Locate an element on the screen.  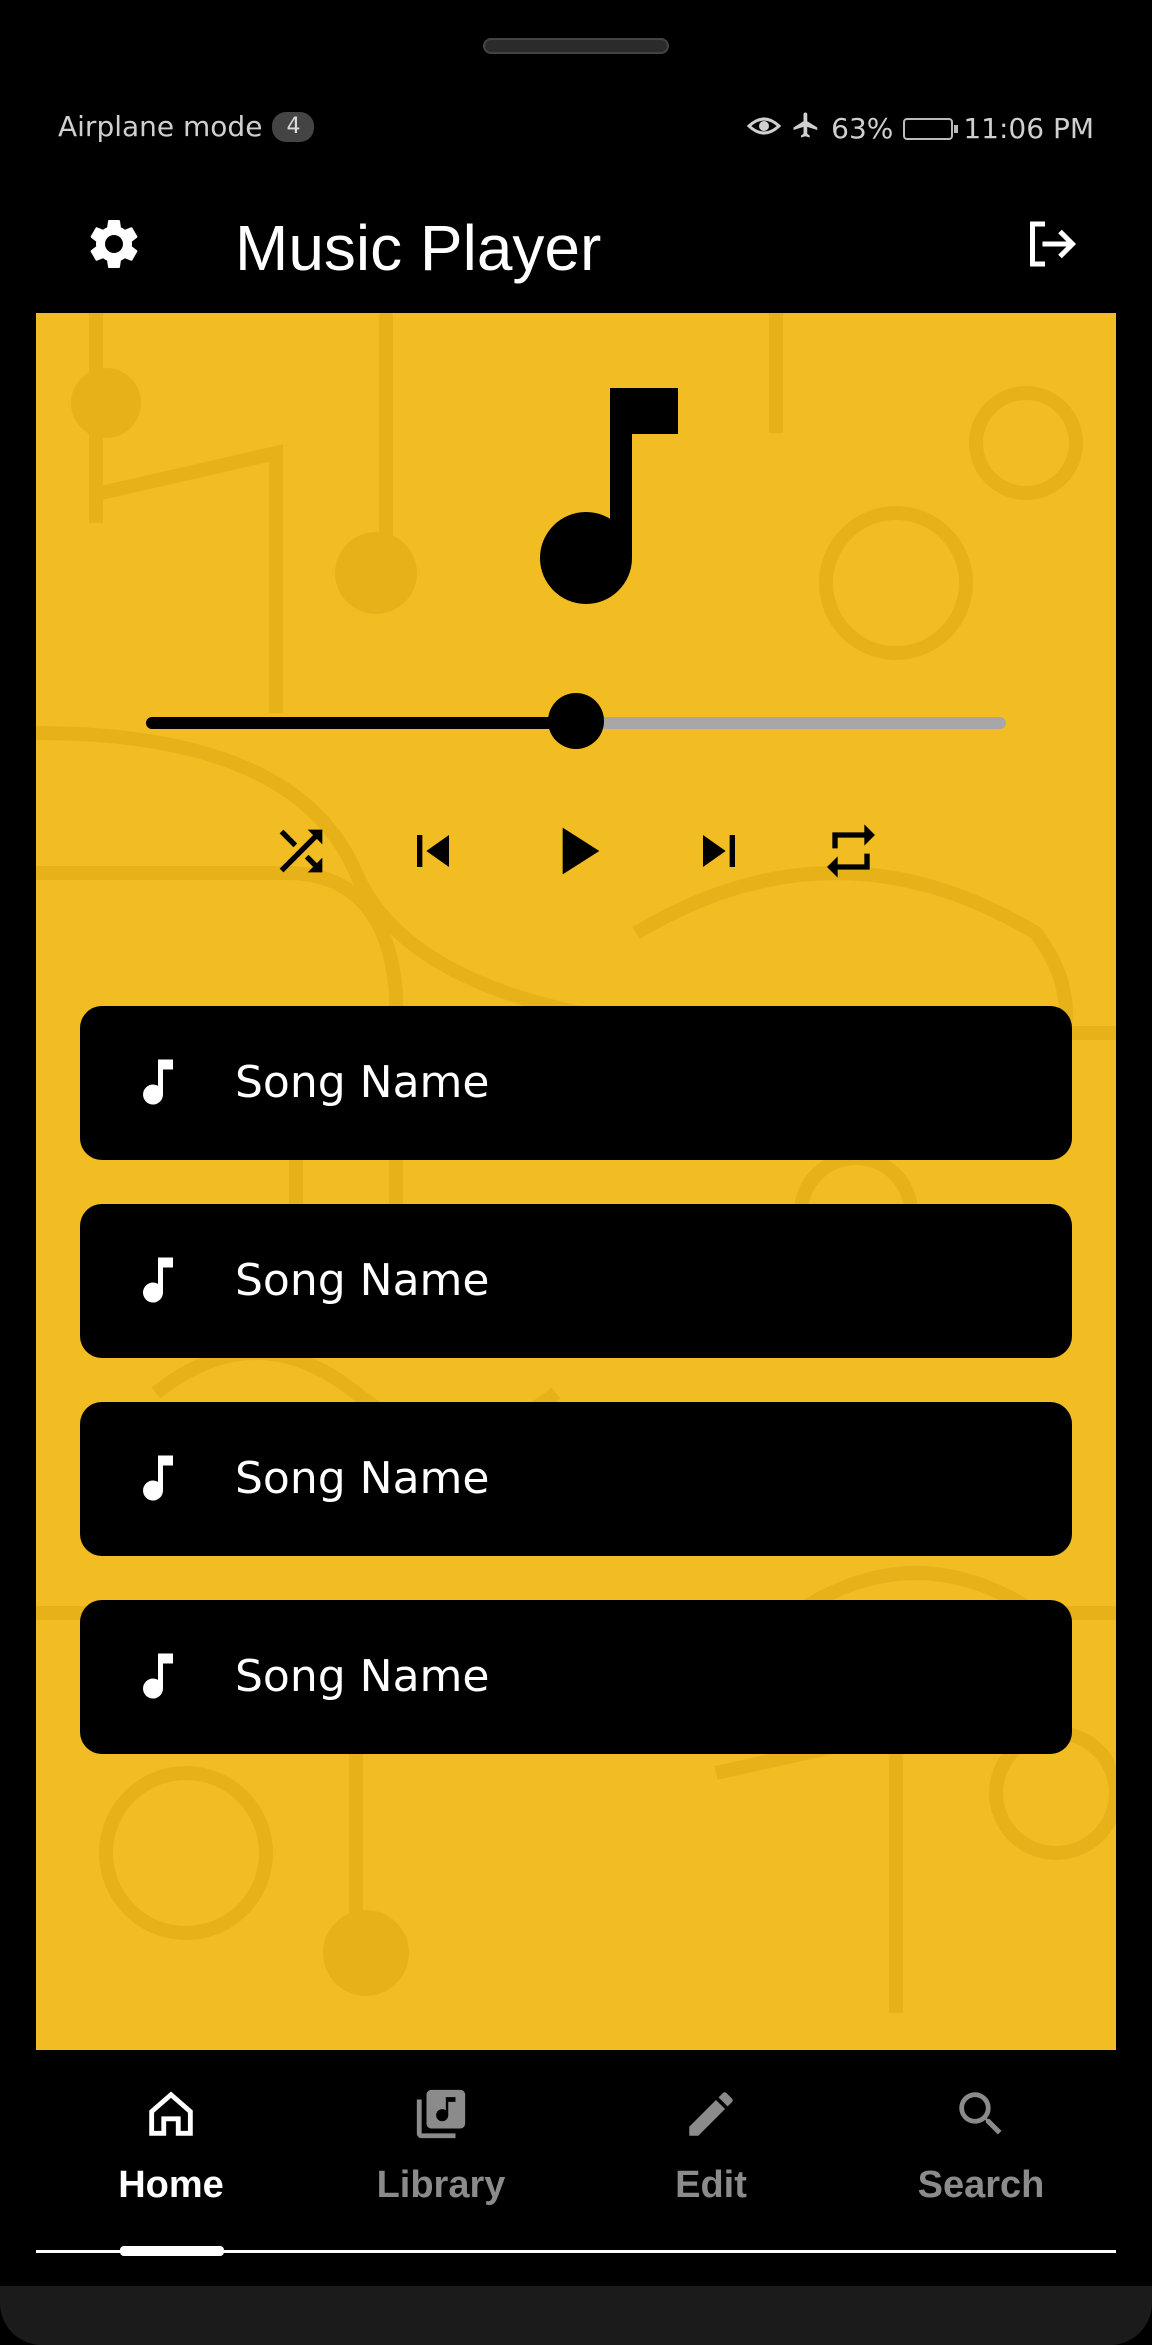
previous-button is located at coordinates (433, 853).